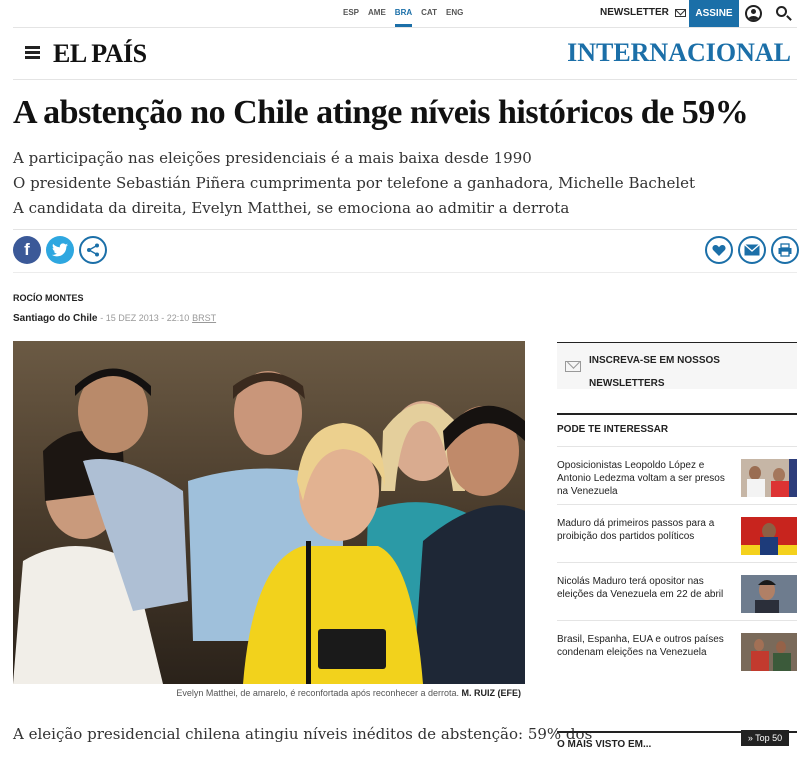 The image size is (804, 758). I want to click on email-share-button, so click(752, 250).